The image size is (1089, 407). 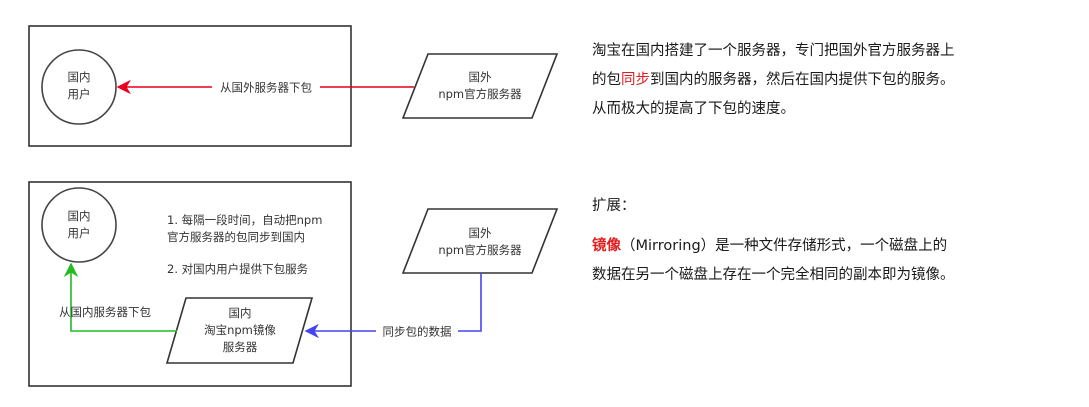 I want to click on top-server-label-line1: 国外, so click(x=480, y=77).